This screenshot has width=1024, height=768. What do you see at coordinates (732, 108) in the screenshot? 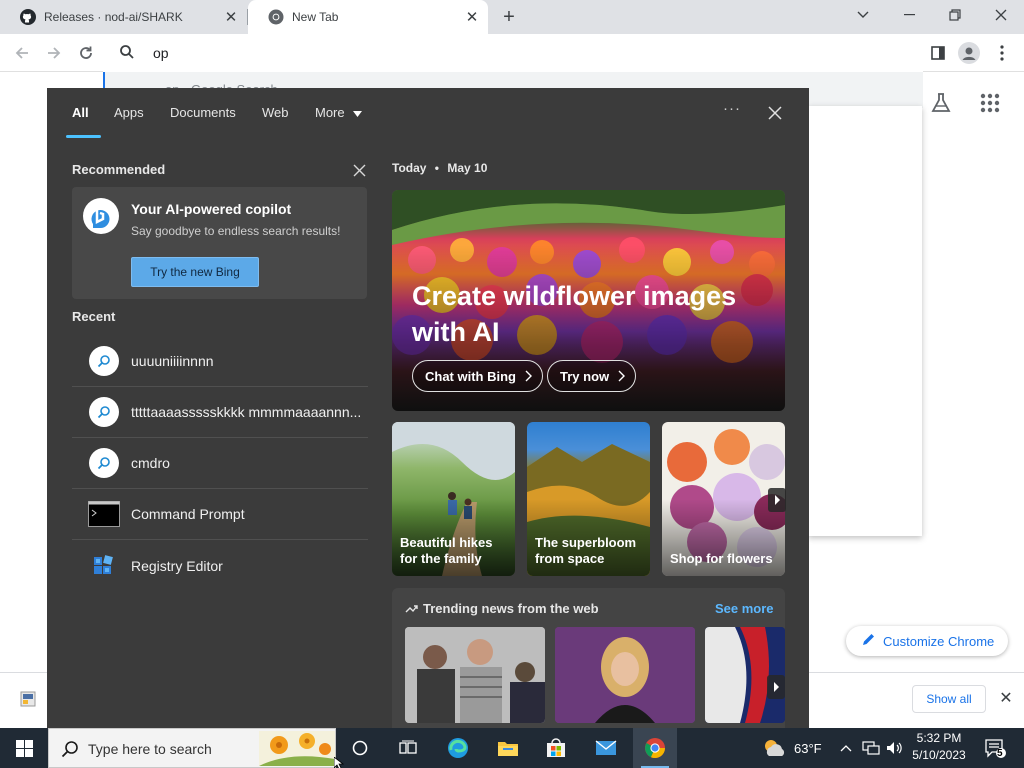
I see `more-options-icon: ···` at bounding box center [732, 108].